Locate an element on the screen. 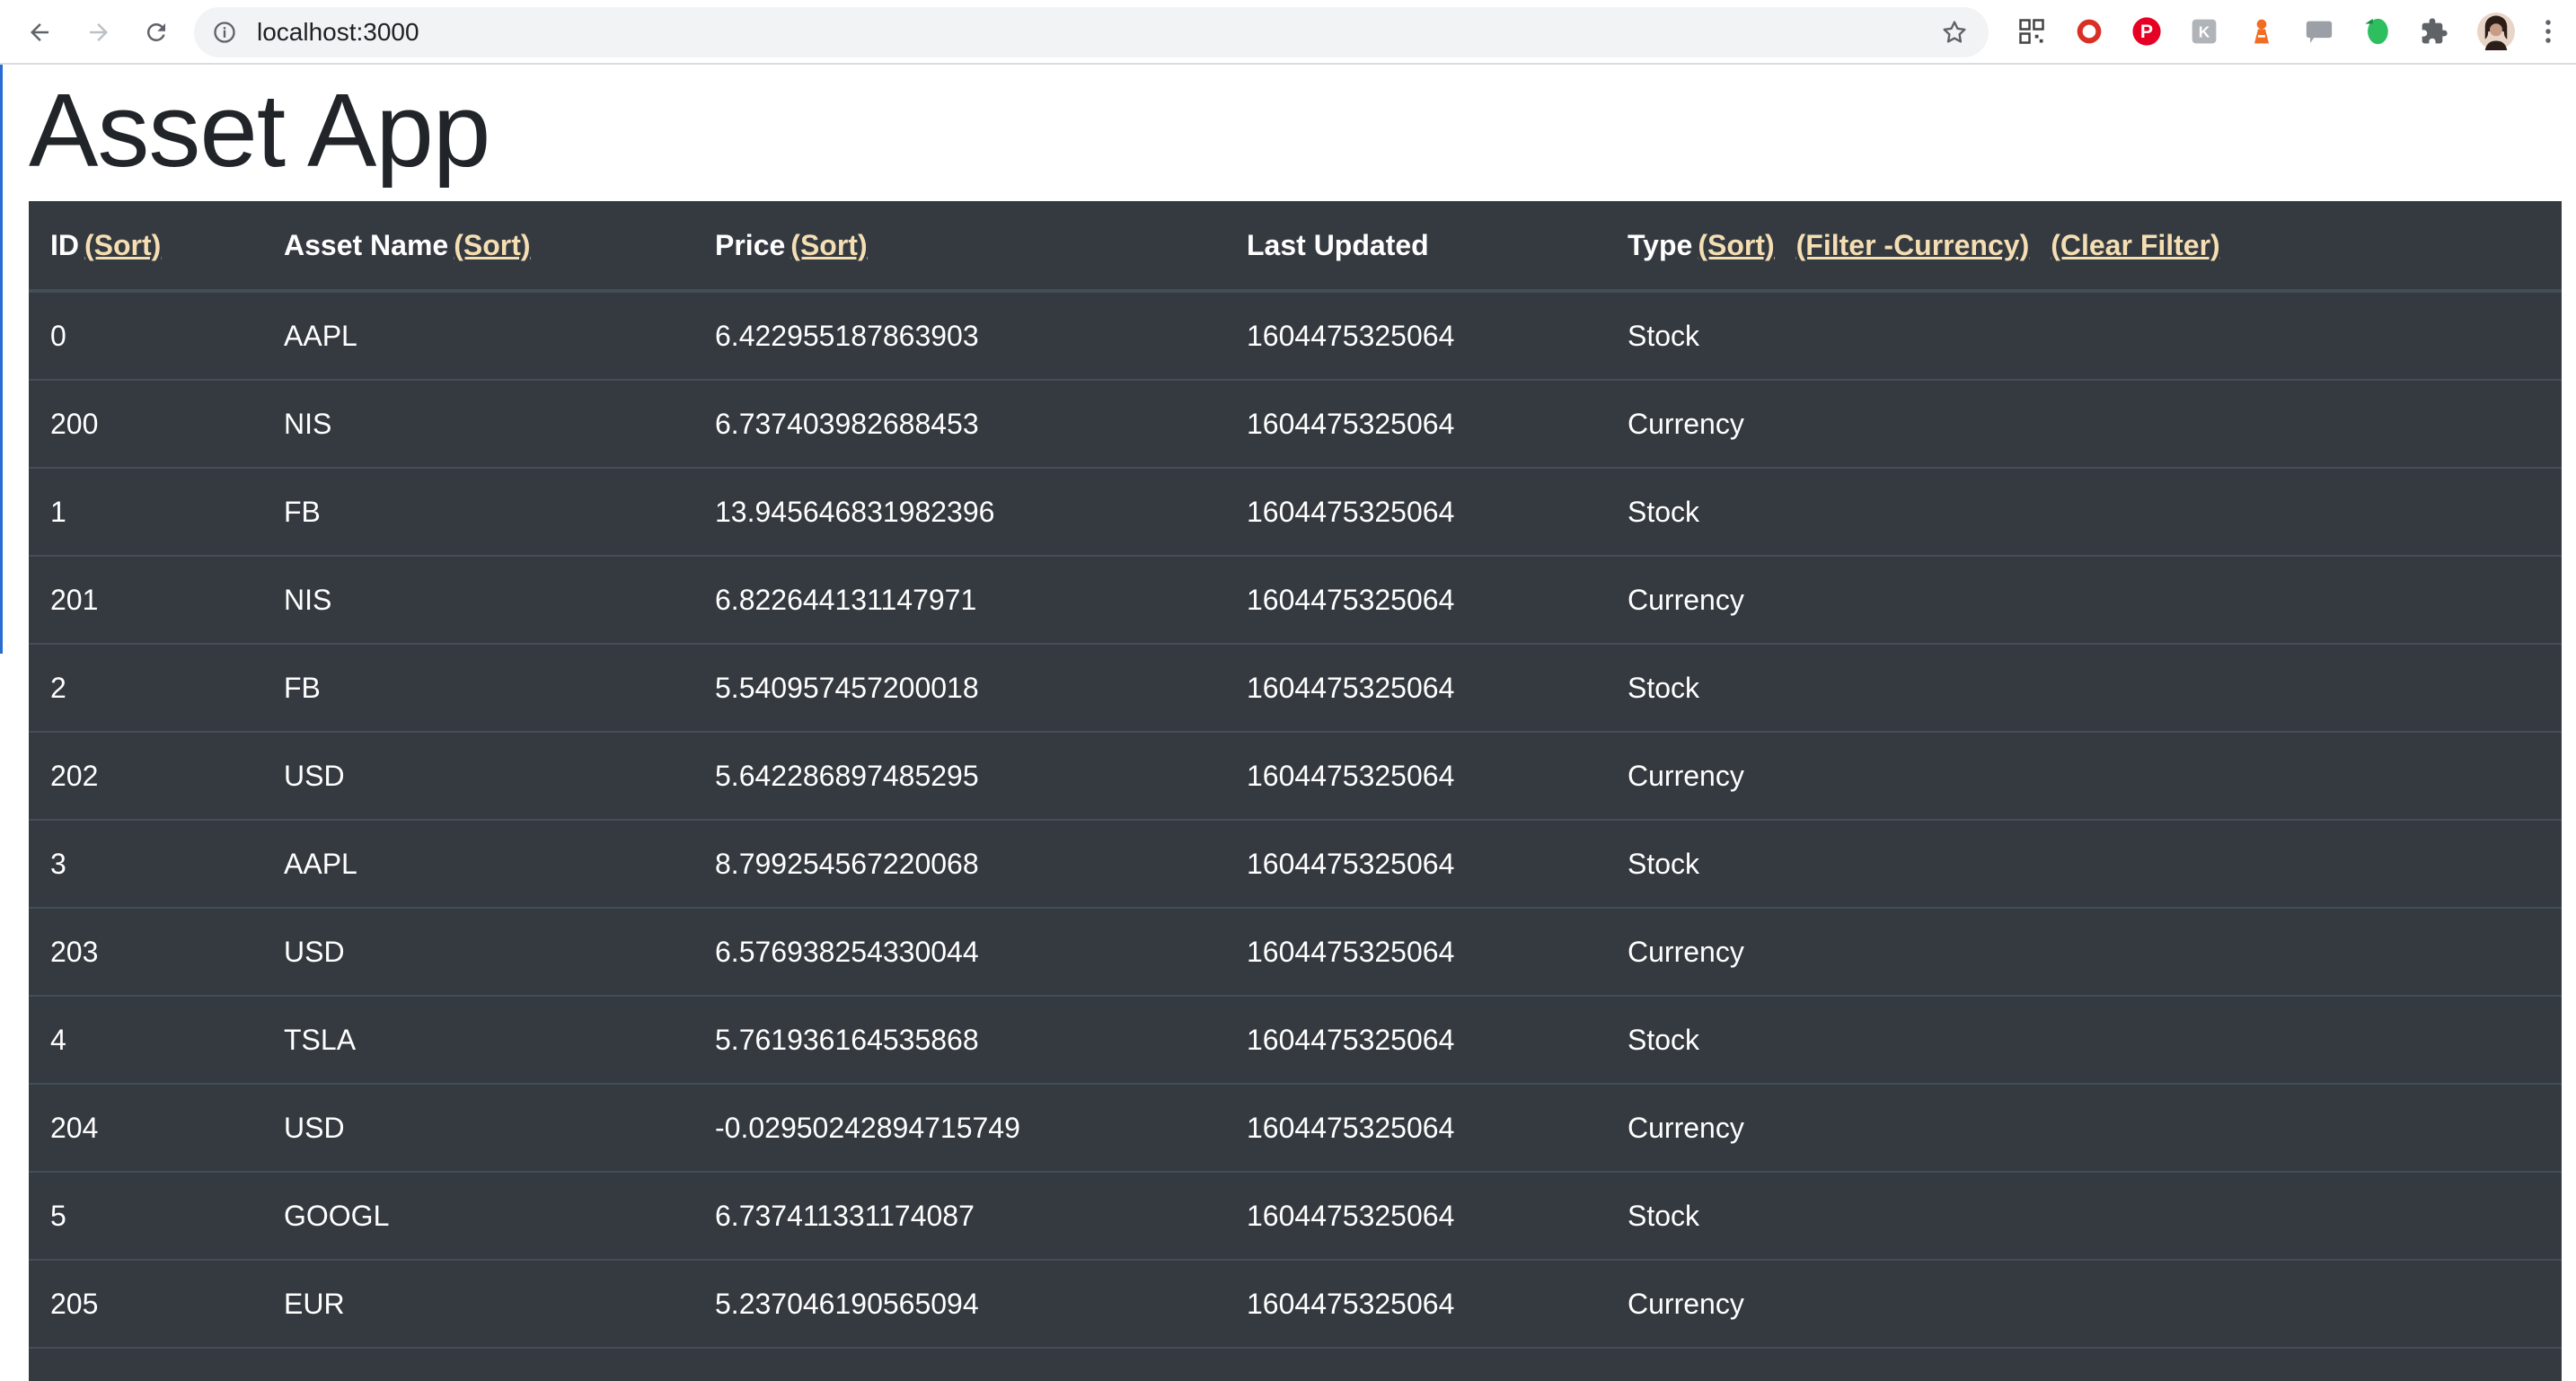  cell-price: 13.945646831982396 is located at coordinates (959, 511).